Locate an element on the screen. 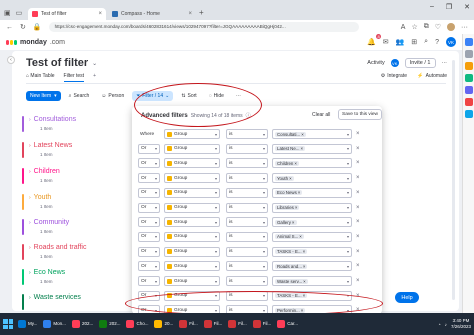 This screenshot has height=335, width=474. collections-icon: ♡ is located at coordinates (438, 27).